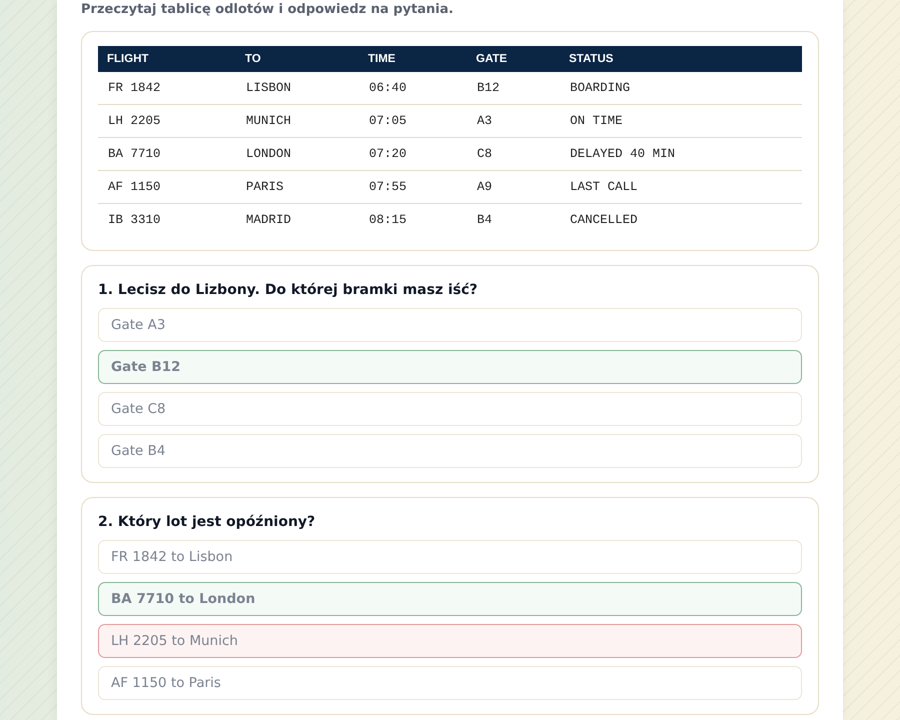 Image resolution: width=900 pixels, height=720 pixels. I want to click on question-text: 1. Lecisz do Lizbony. Do której bramki masz iść?, so click(288, 290).